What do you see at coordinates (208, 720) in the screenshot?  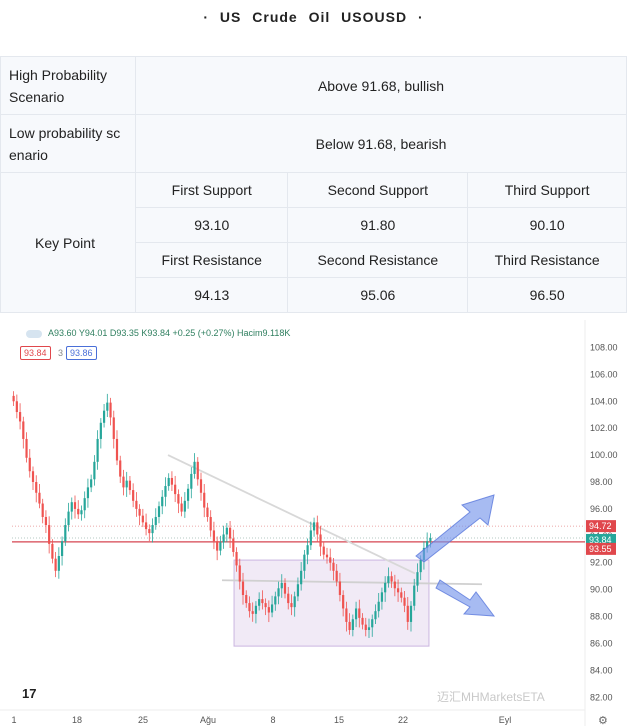 I see `x-tick-label: Ağu` at bounding box center [208, 720].